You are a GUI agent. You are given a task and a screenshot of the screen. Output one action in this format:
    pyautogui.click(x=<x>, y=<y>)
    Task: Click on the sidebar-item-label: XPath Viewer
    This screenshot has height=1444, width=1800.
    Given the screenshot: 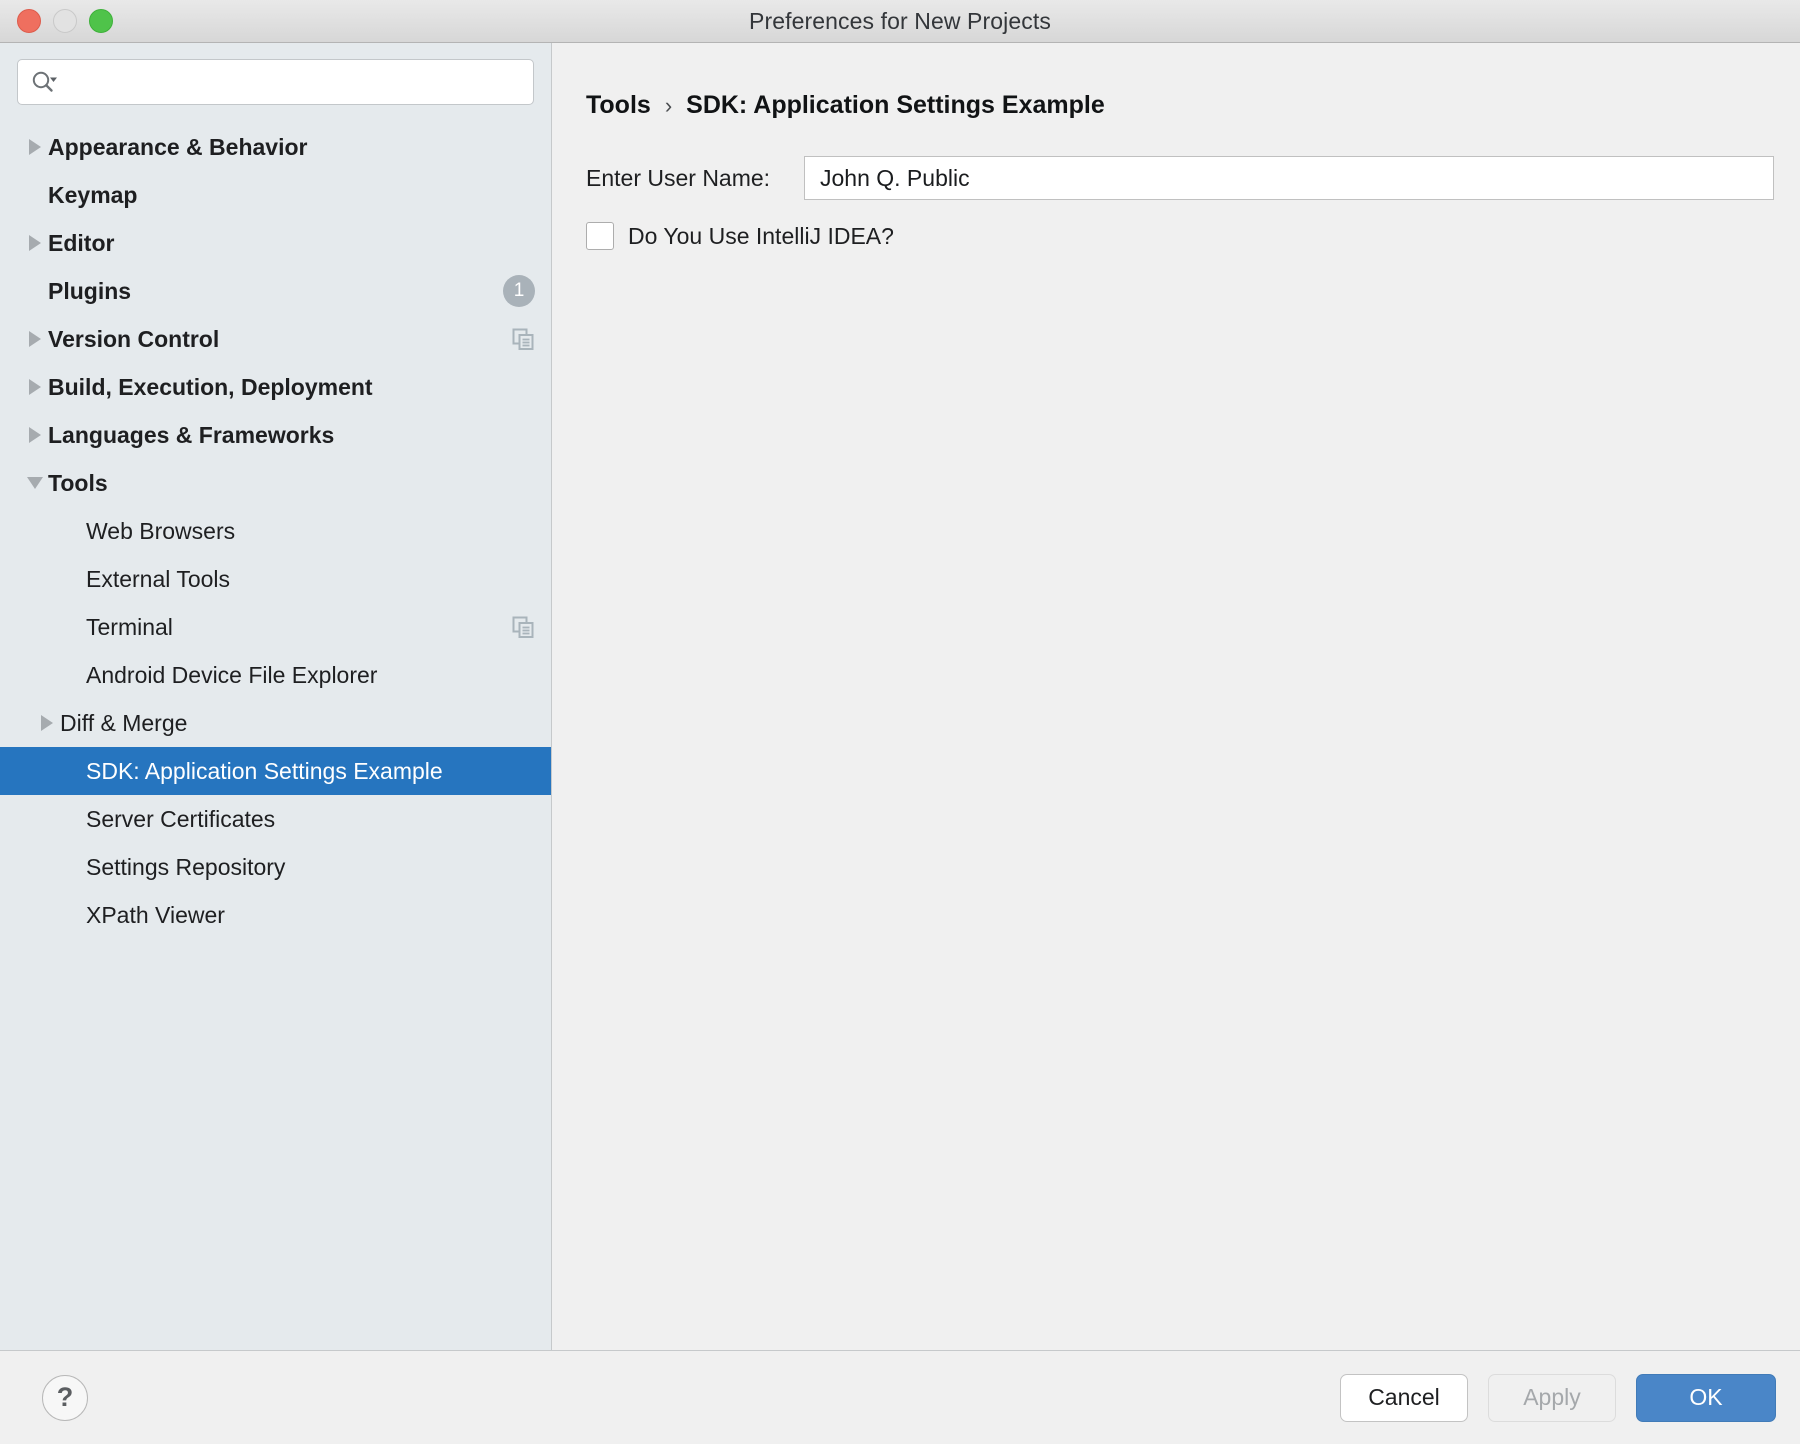 What is the action you would take?
    pyautogui.click(x=155, y=914)
    